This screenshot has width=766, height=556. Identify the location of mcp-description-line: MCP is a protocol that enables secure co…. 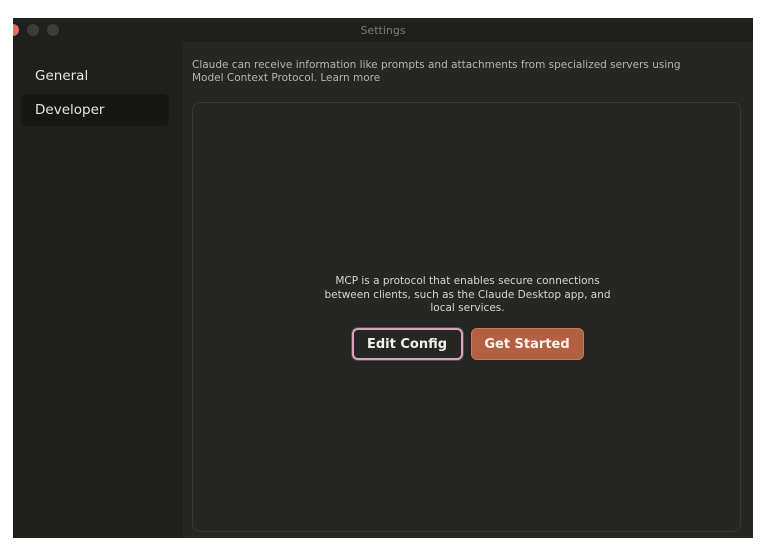
(467, 281).